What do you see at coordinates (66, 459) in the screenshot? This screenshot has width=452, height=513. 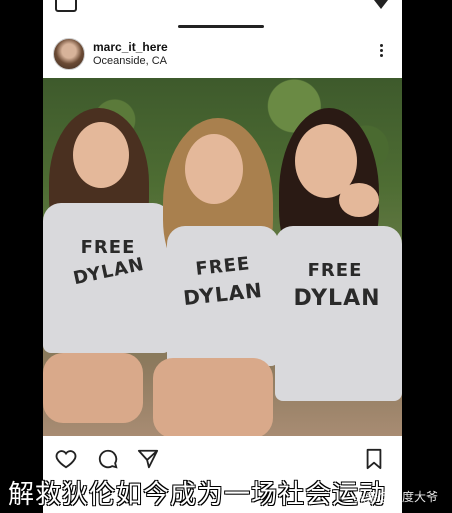 I see `heart-icon` at bounding box center [66, 459].